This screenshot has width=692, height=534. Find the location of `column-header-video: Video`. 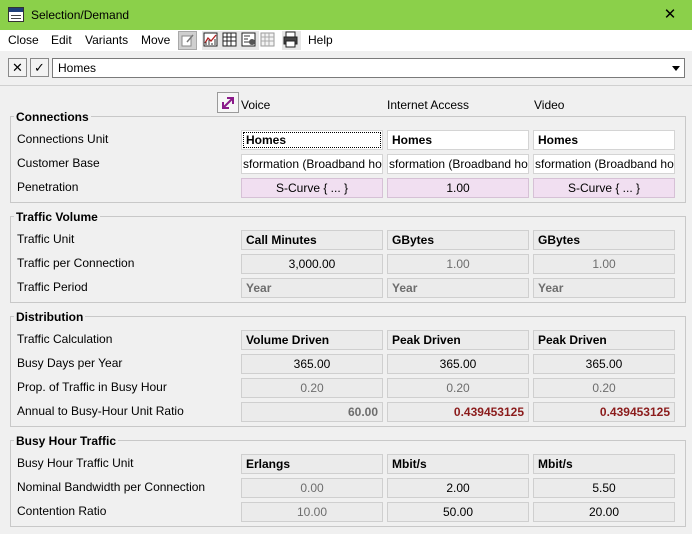

column-header-video: Video is located at coordinates (549, 105).